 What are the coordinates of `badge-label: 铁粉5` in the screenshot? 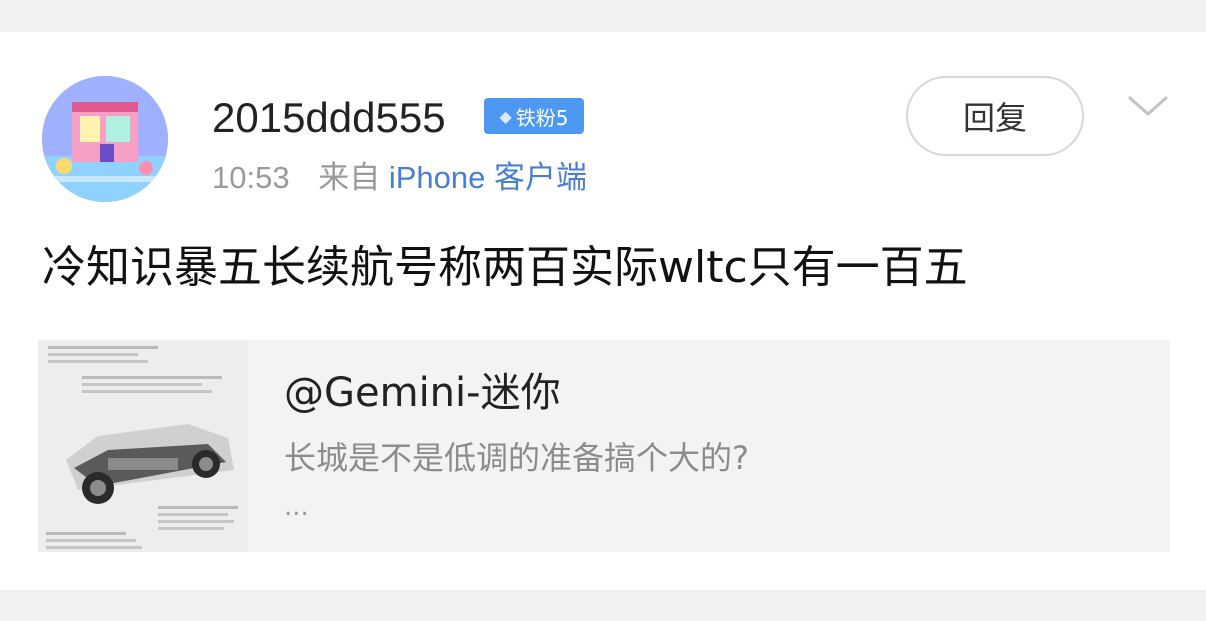 It's located at (542, 117).